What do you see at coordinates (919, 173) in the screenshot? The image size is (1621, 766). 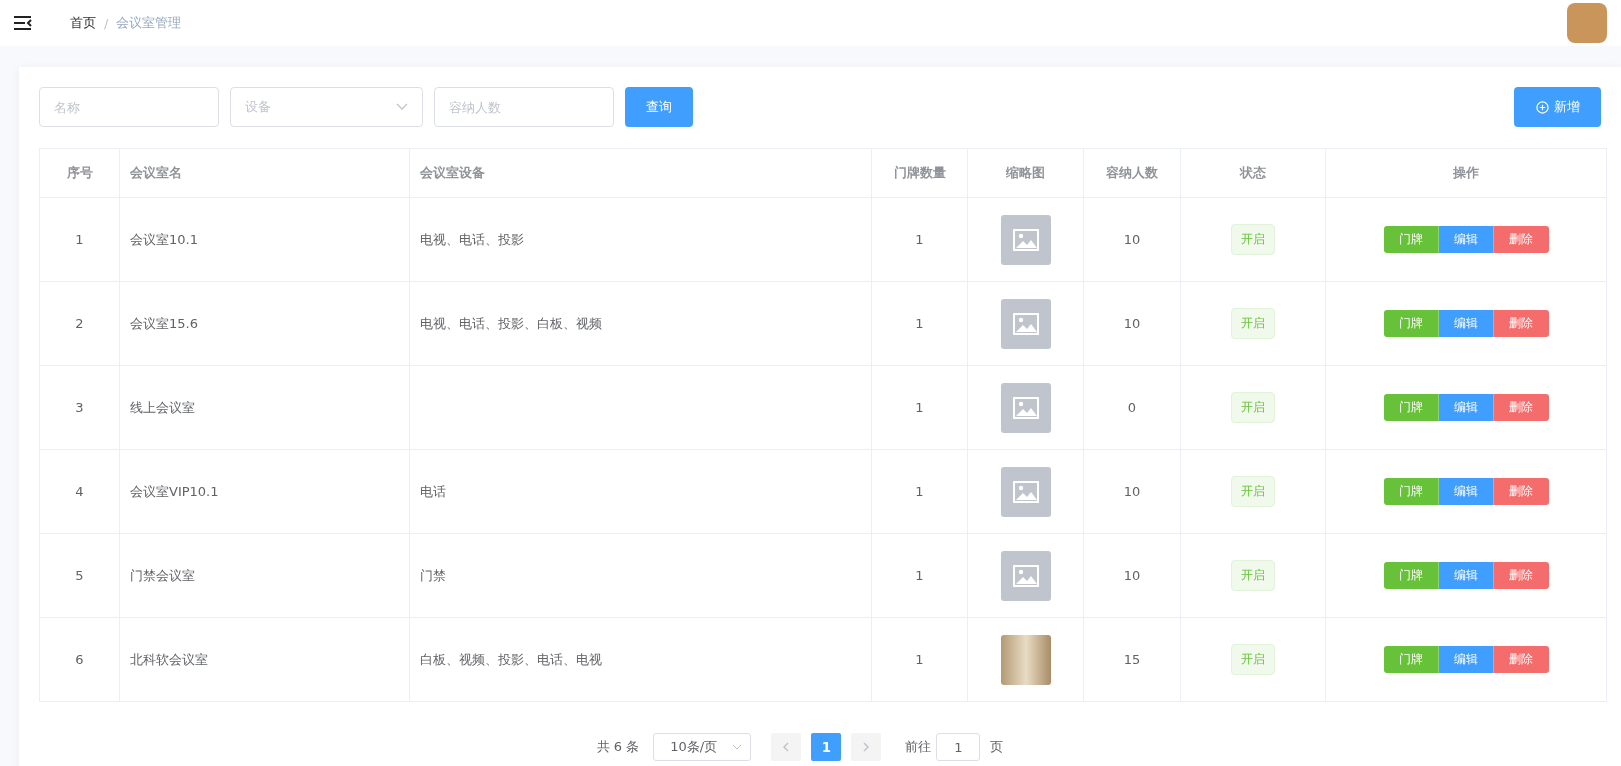 I see `column-header: 门牌数量` at bounding box center [919, 173].